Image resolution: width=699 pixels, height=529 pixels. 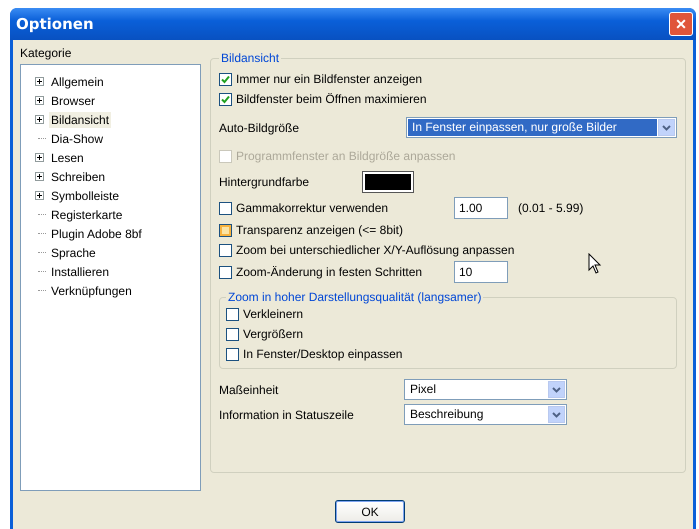 I want to click on dropdown: Beschreibung, so click(x=485, y=414).